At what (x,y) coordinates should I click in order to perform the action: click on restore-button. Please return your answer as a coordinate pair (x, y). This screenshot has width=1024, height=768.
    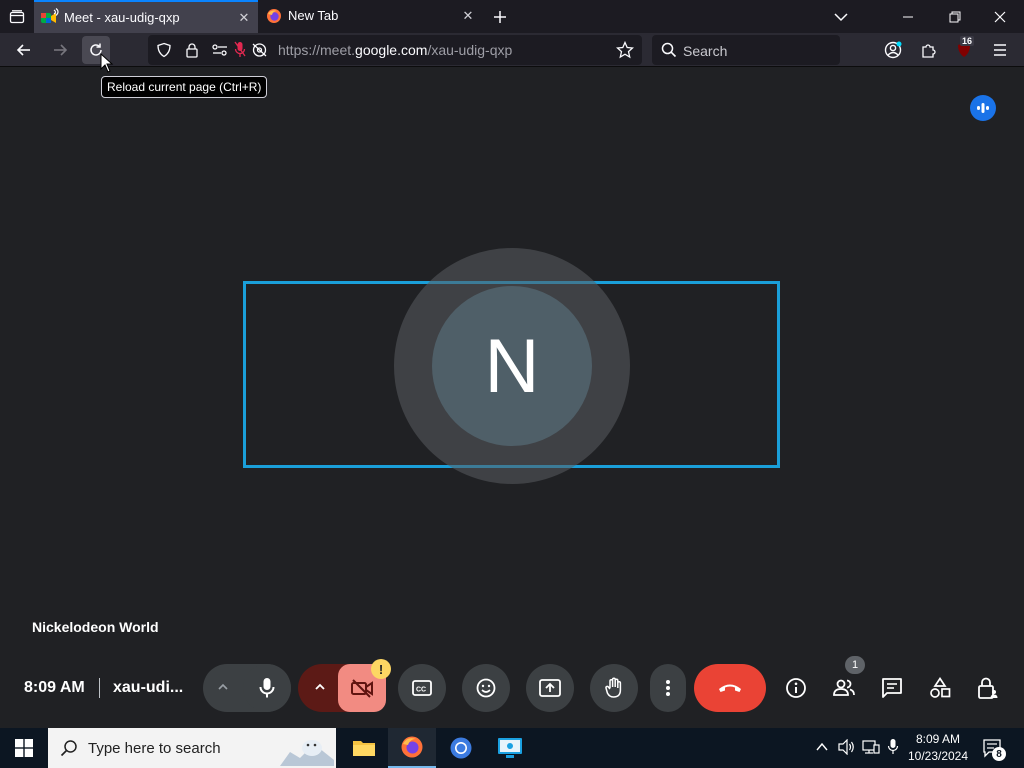
    Looking at the image, I should click on (955, 17).